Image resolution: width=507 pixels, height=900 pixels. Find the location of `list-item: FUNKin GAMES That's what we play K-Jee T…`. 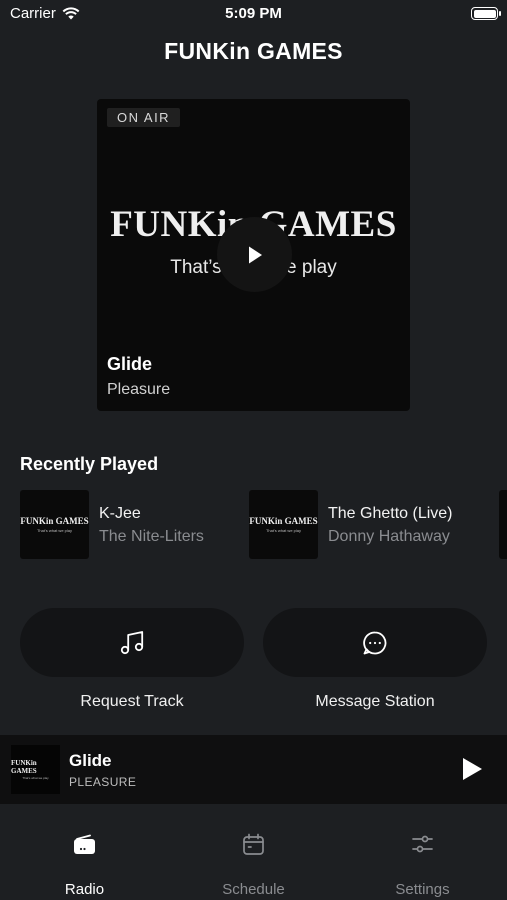

list-item: FUNKin GAMES That's what we play K-Jee T… is located at coordinates (112, 525).